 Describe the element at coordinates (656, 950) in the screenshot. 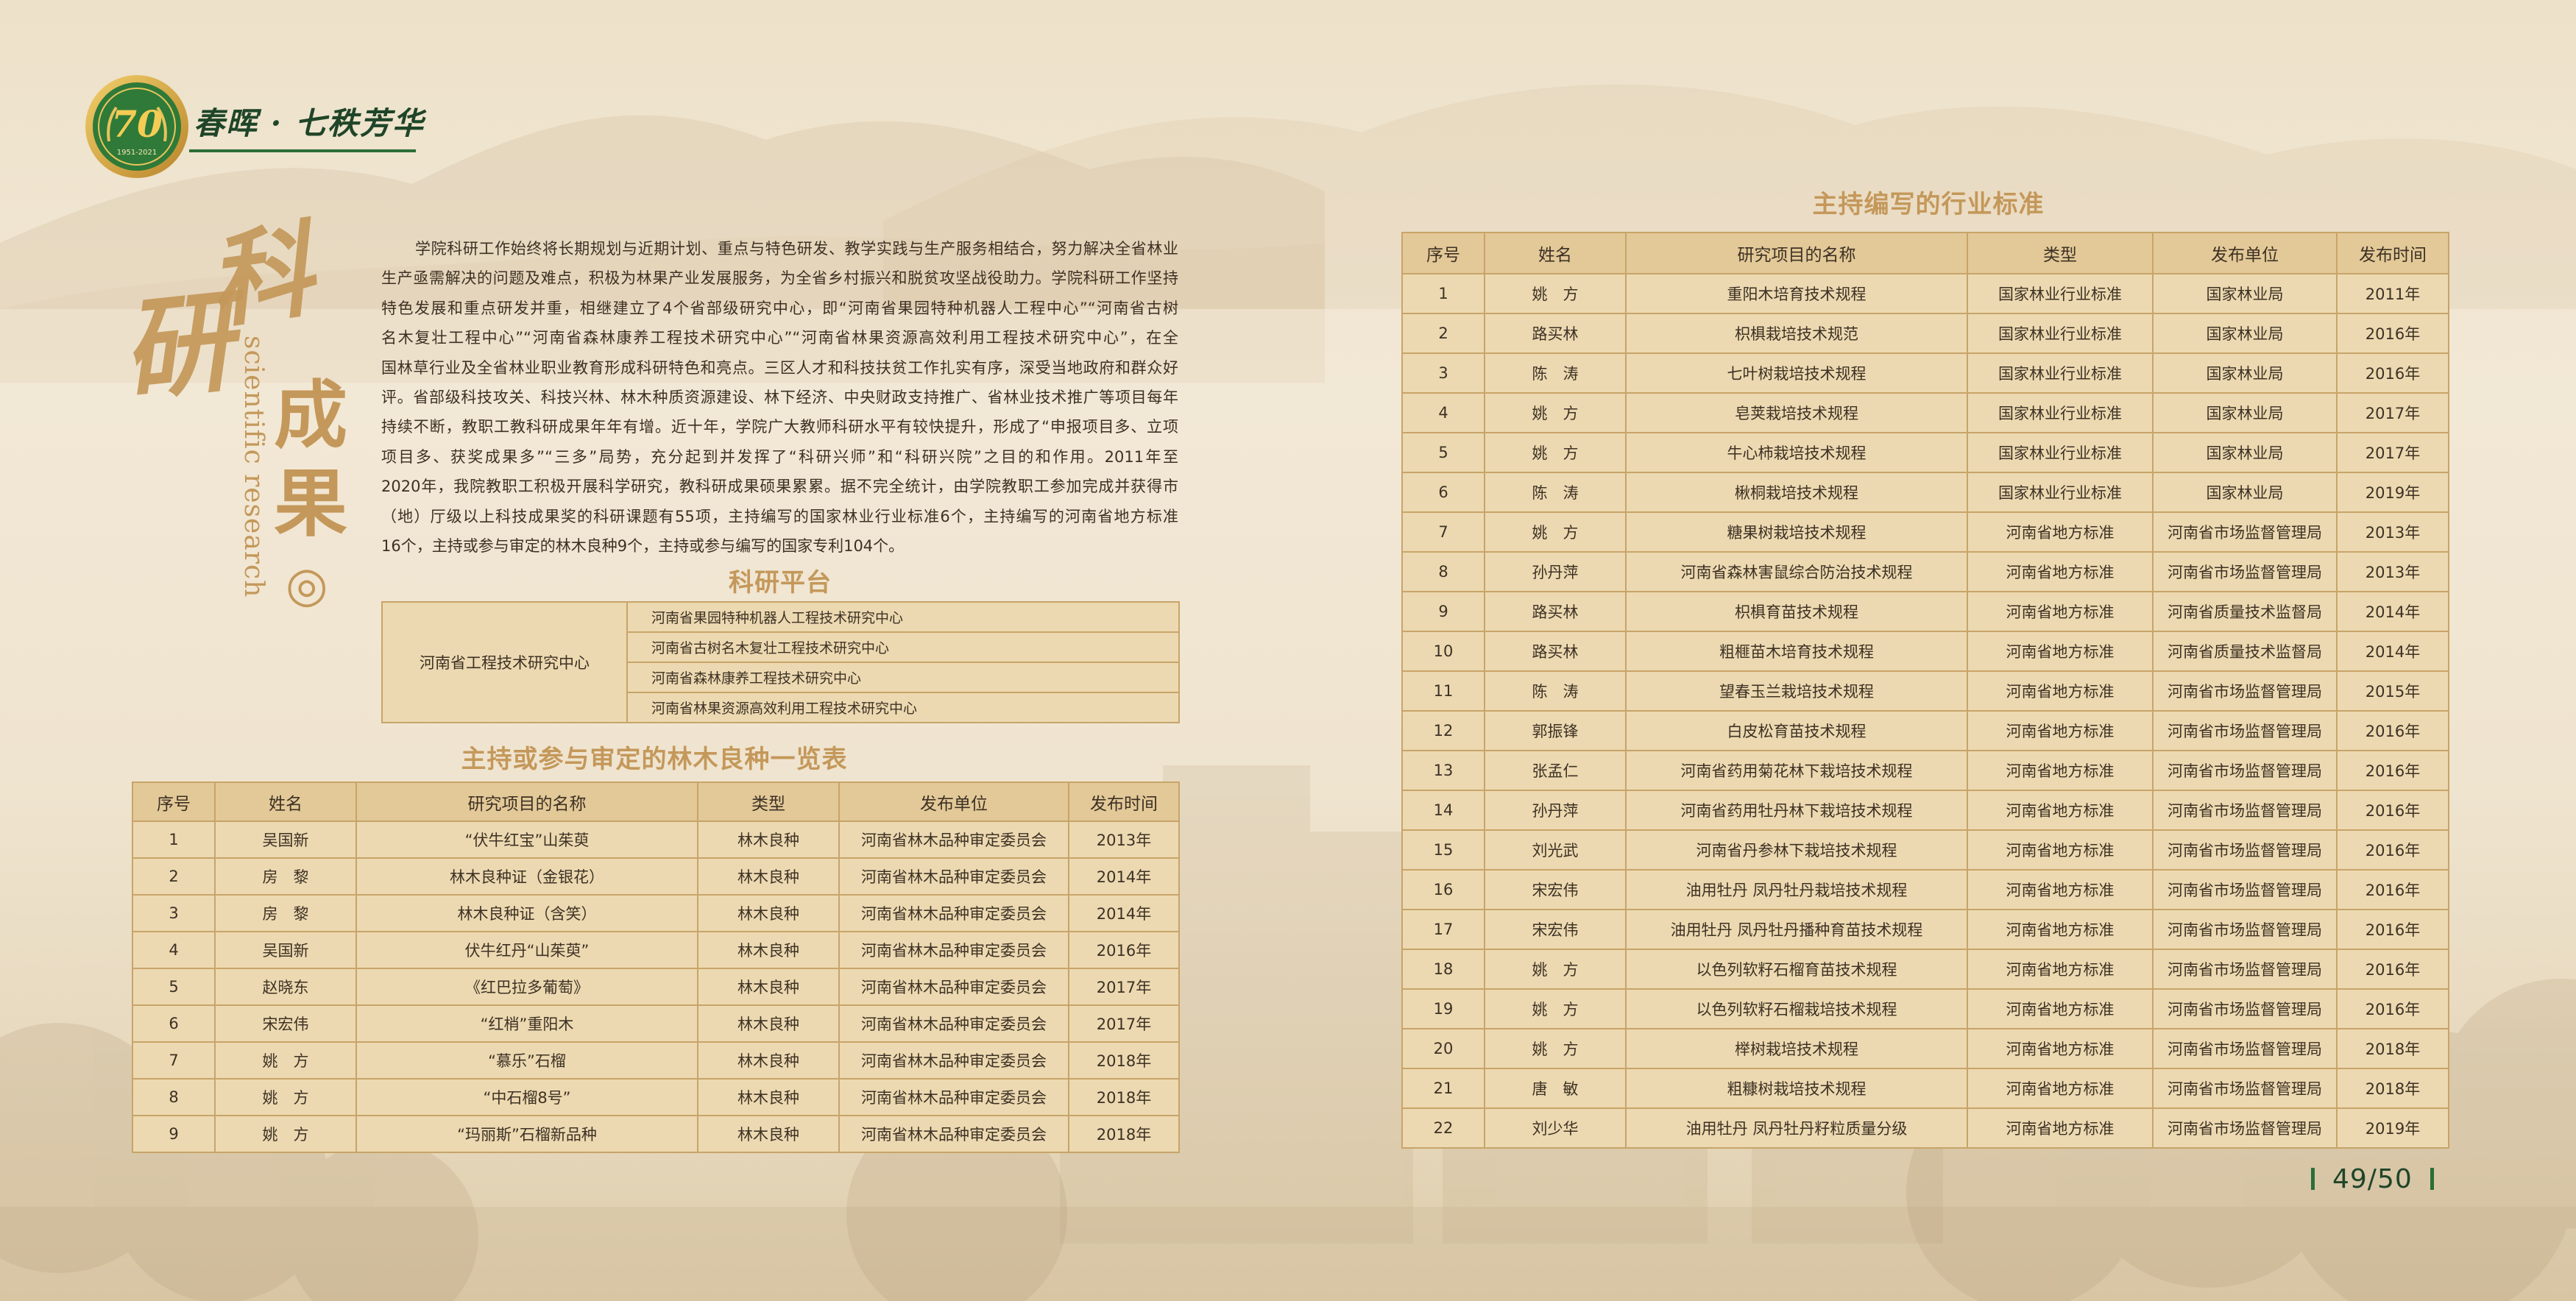

I see `table-row: 4 吴国新 伏牛红丹“山茱萸” 林木良种 河南省林木品种审定委员会 2016年` at that location.